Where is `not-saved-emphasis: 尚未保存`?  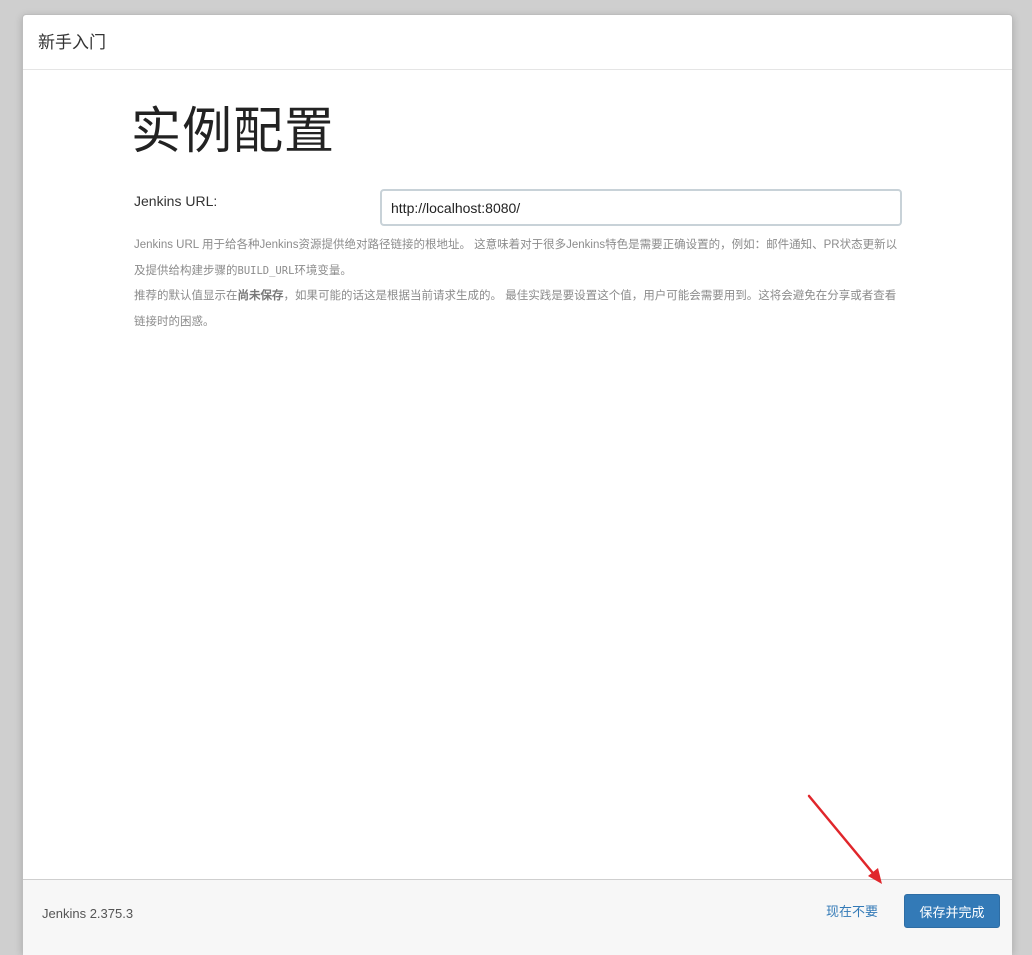
not-saved-emphasis: 尚未保存 is located at coordinates (260, 296).